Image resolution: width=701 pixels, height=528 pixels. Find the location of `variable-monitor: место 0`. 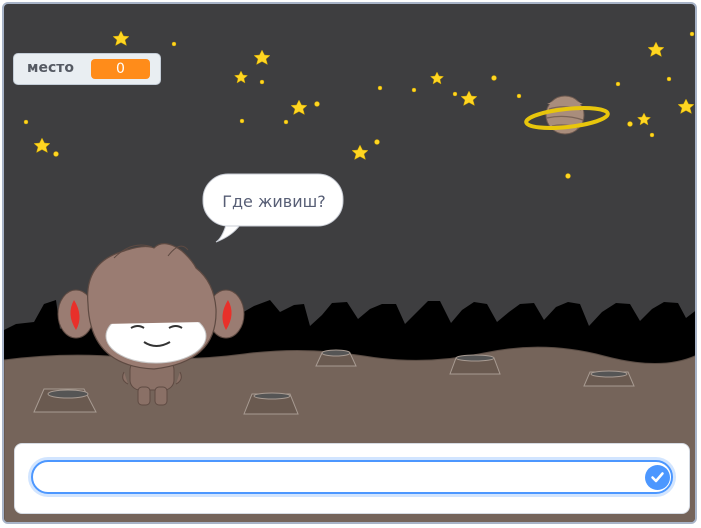

variable-monitor: место 0 is located at coordinates (87, 69).